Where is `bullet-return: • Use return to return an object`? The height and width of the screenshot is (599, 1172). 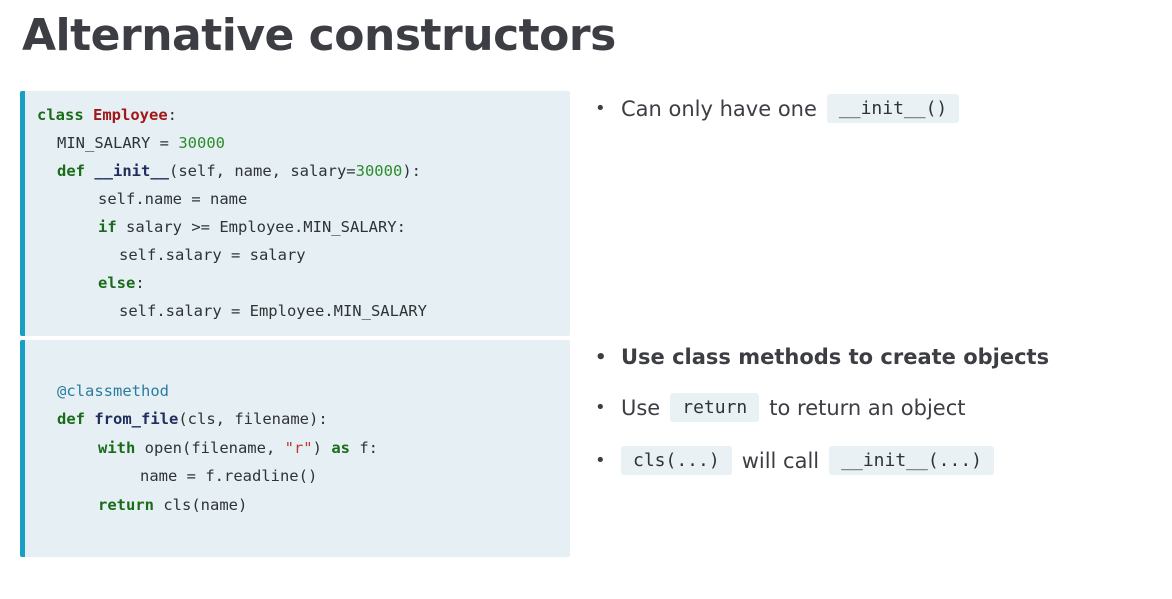 bullet-return: • Use return to return an object is located at coordinates (780, 407).